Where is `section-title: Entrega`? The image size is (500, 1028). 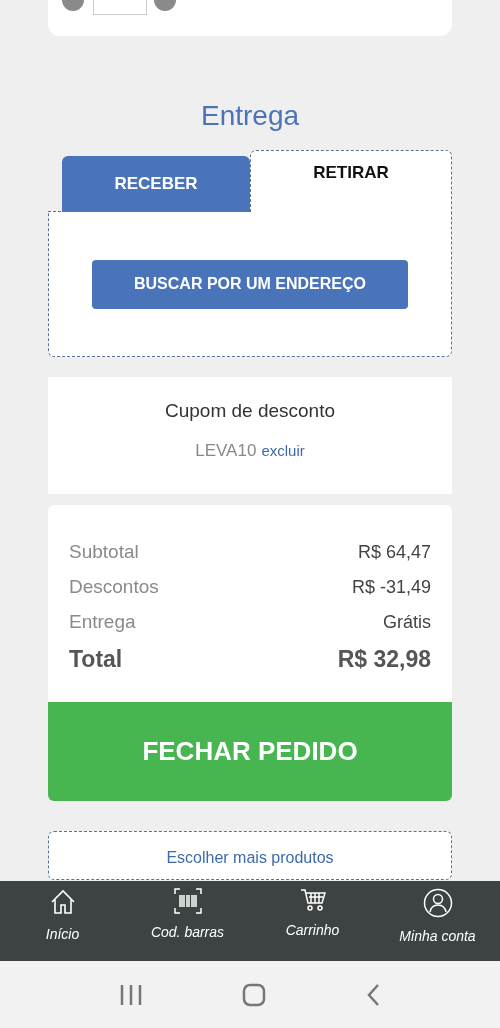 section-title: Entrega is located at coordinates (250, 116).